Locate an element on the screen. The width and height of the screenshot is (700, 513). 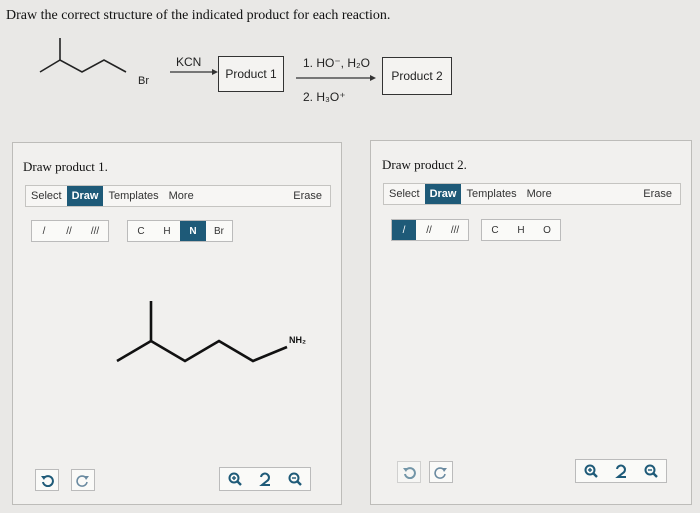
panel-2-atom-tools: C H O is located at coordinates (521, 230).